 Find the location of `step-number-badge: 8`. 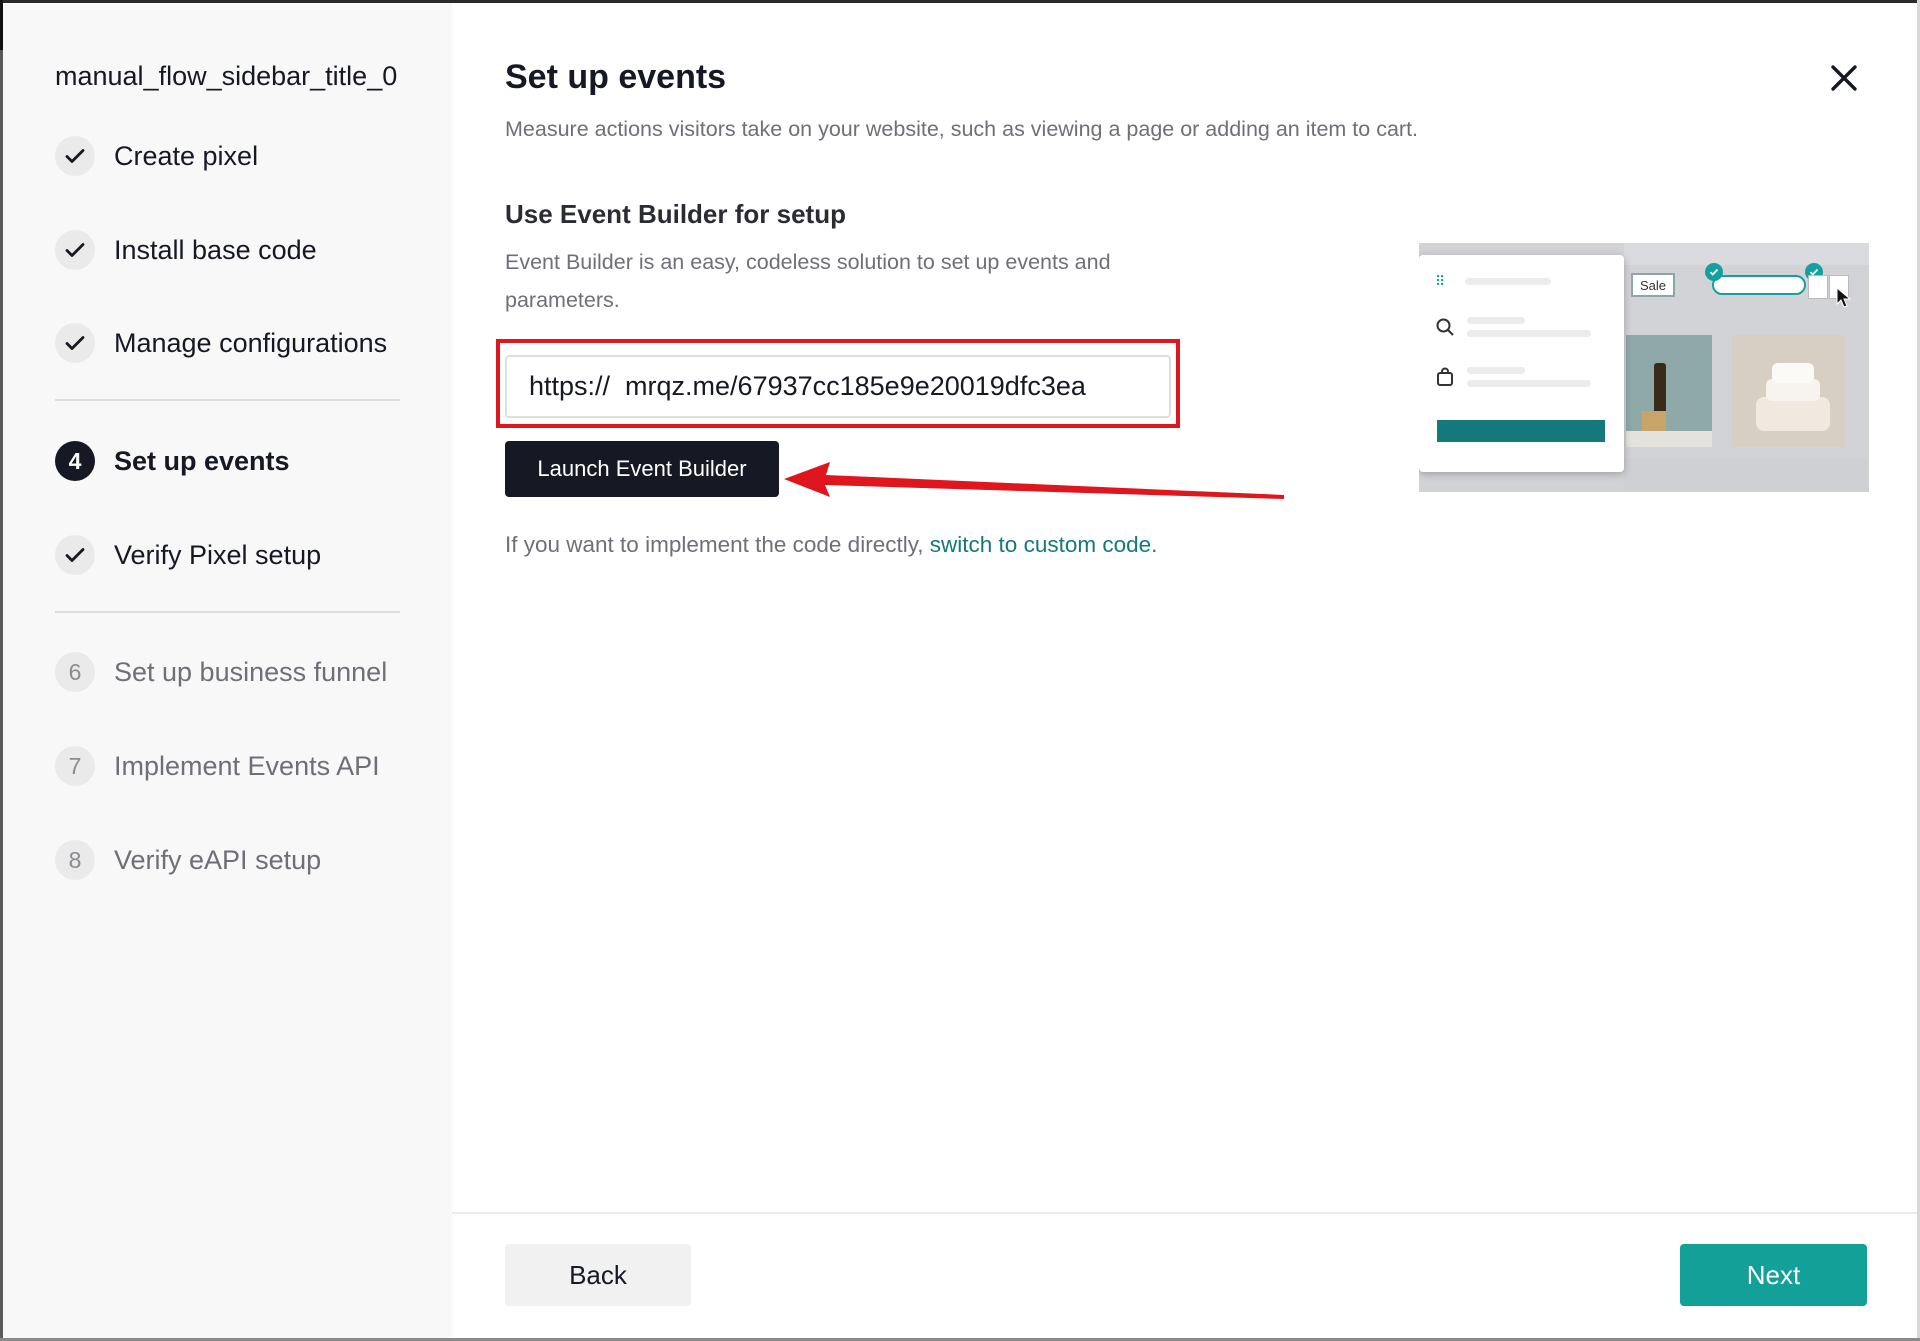

step-number-badge: 8 is located at coordinates (75, 860).